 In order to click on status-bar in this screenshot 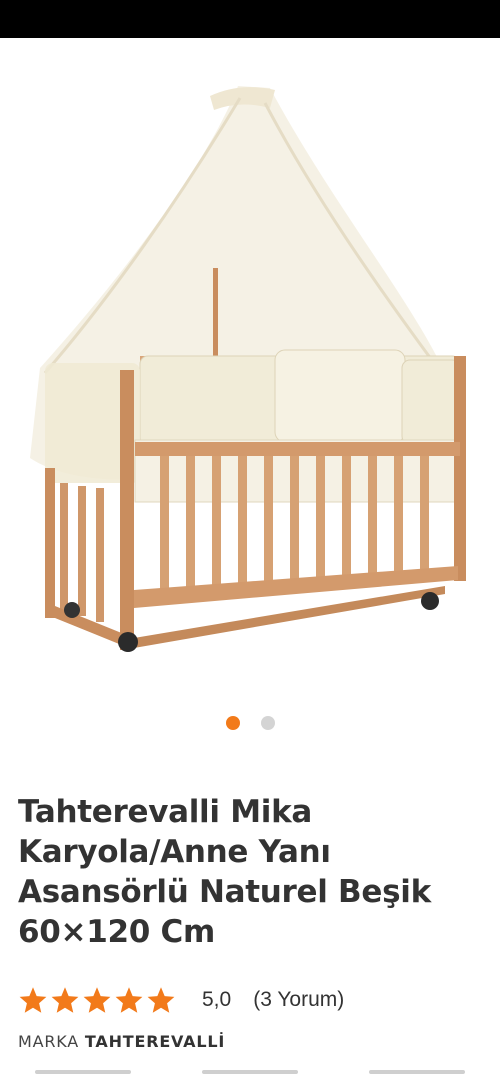, I will do `click(250, 19)`.